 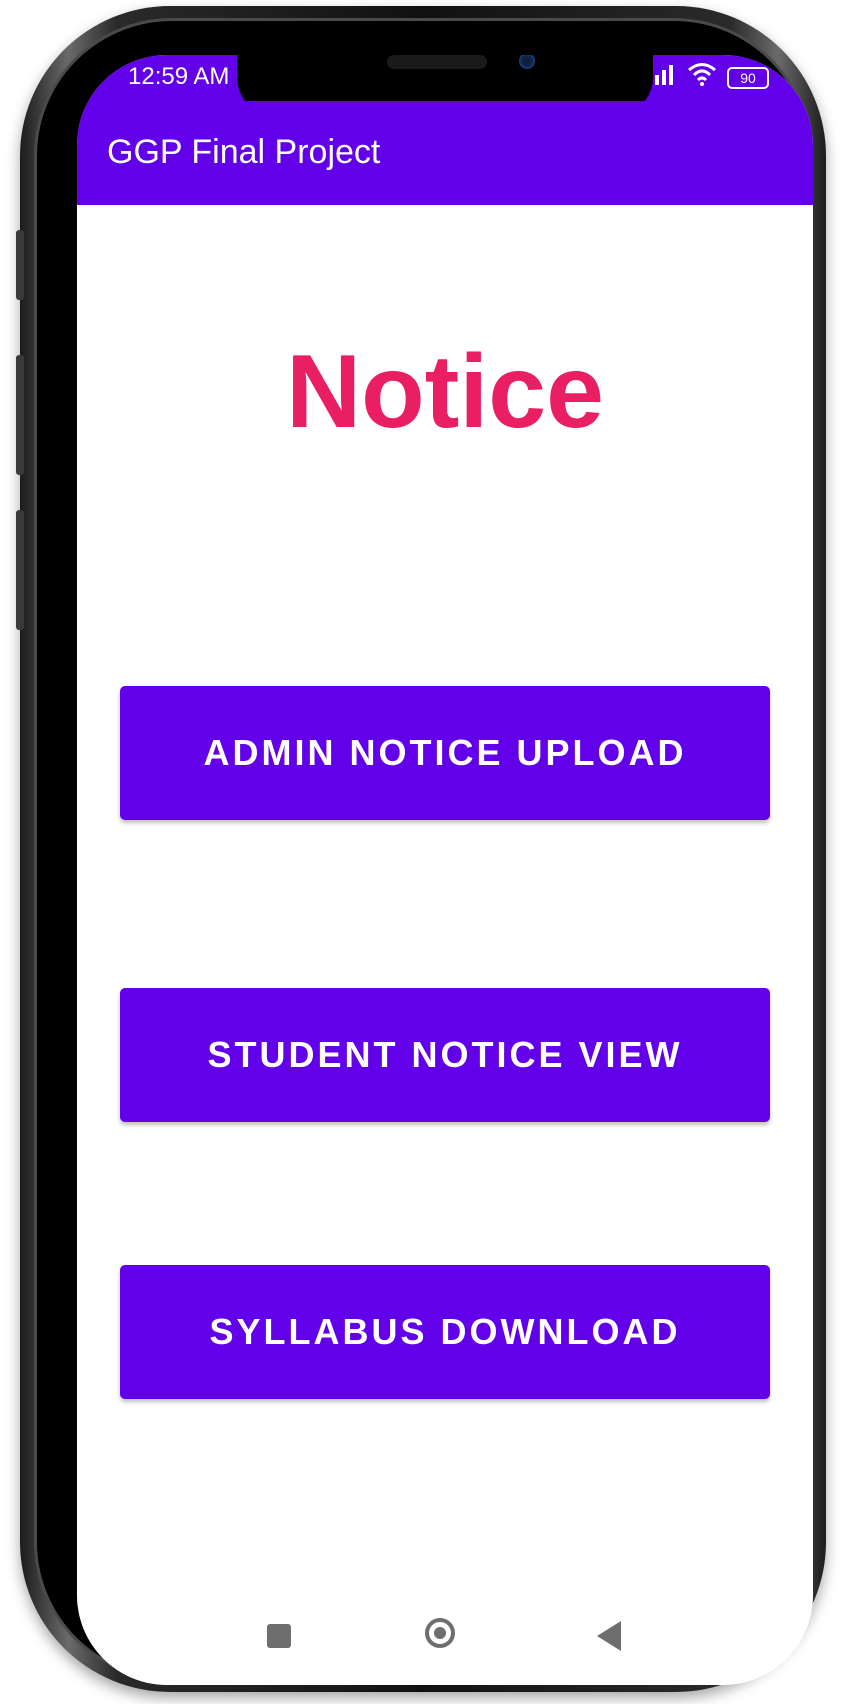 I want to click on syllabus-download-button: SYLLABUS DOWNLOAD, so click(x=445, y=1332).